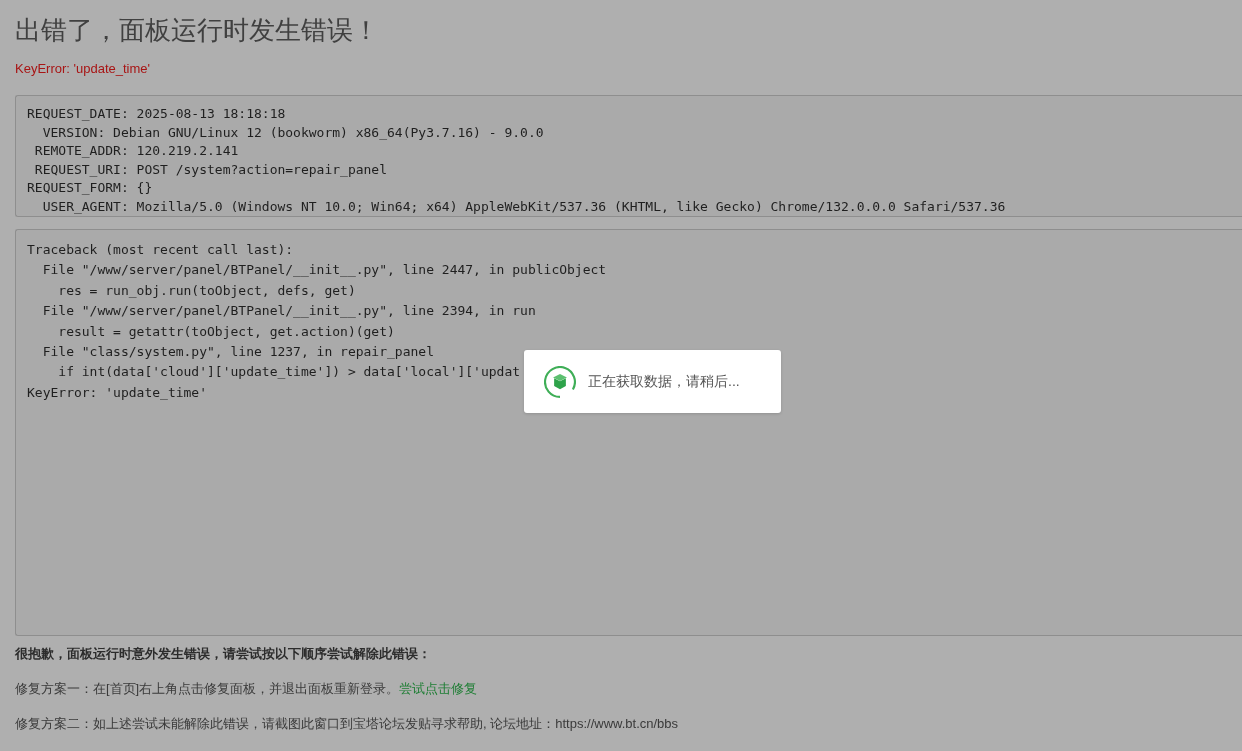 This screenshot has width=1242, height=751. What do you see at coordinates (560, 381) in the screenshot?
I see `loading-spinner-icon` at bounding box center [560, 381].